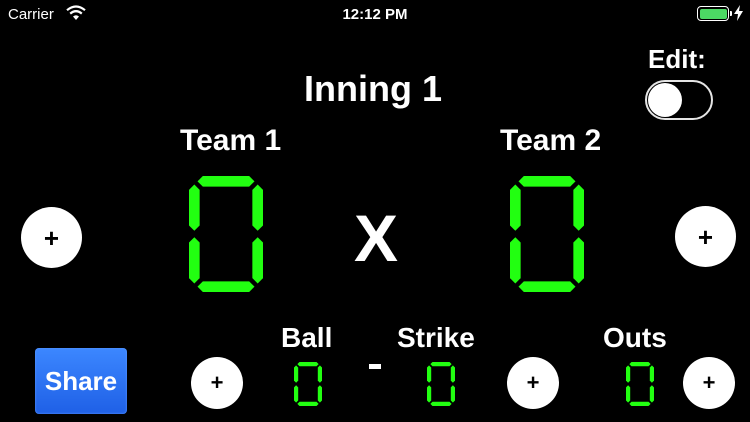  Describe the element at coordinates (640, 384) in the screenshot. I see `outs-count-display` at that location.